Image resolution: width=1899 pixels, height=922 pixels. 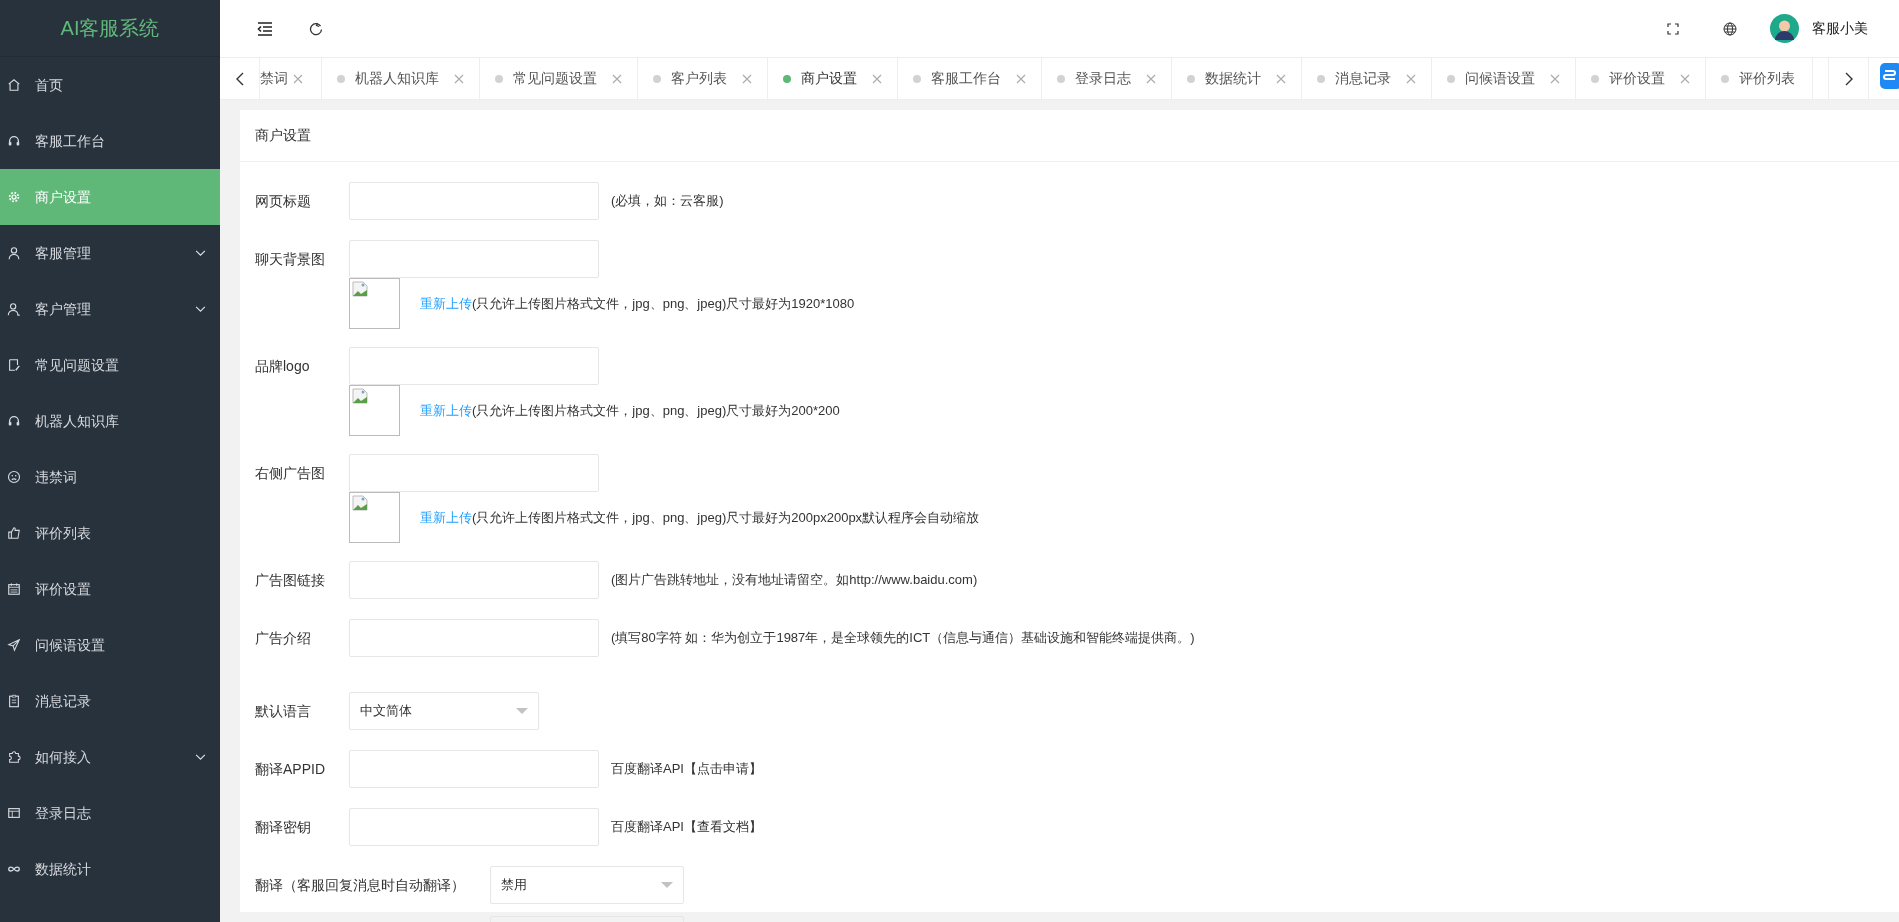 I want to click on users-icon, so click(x=14, y=309).